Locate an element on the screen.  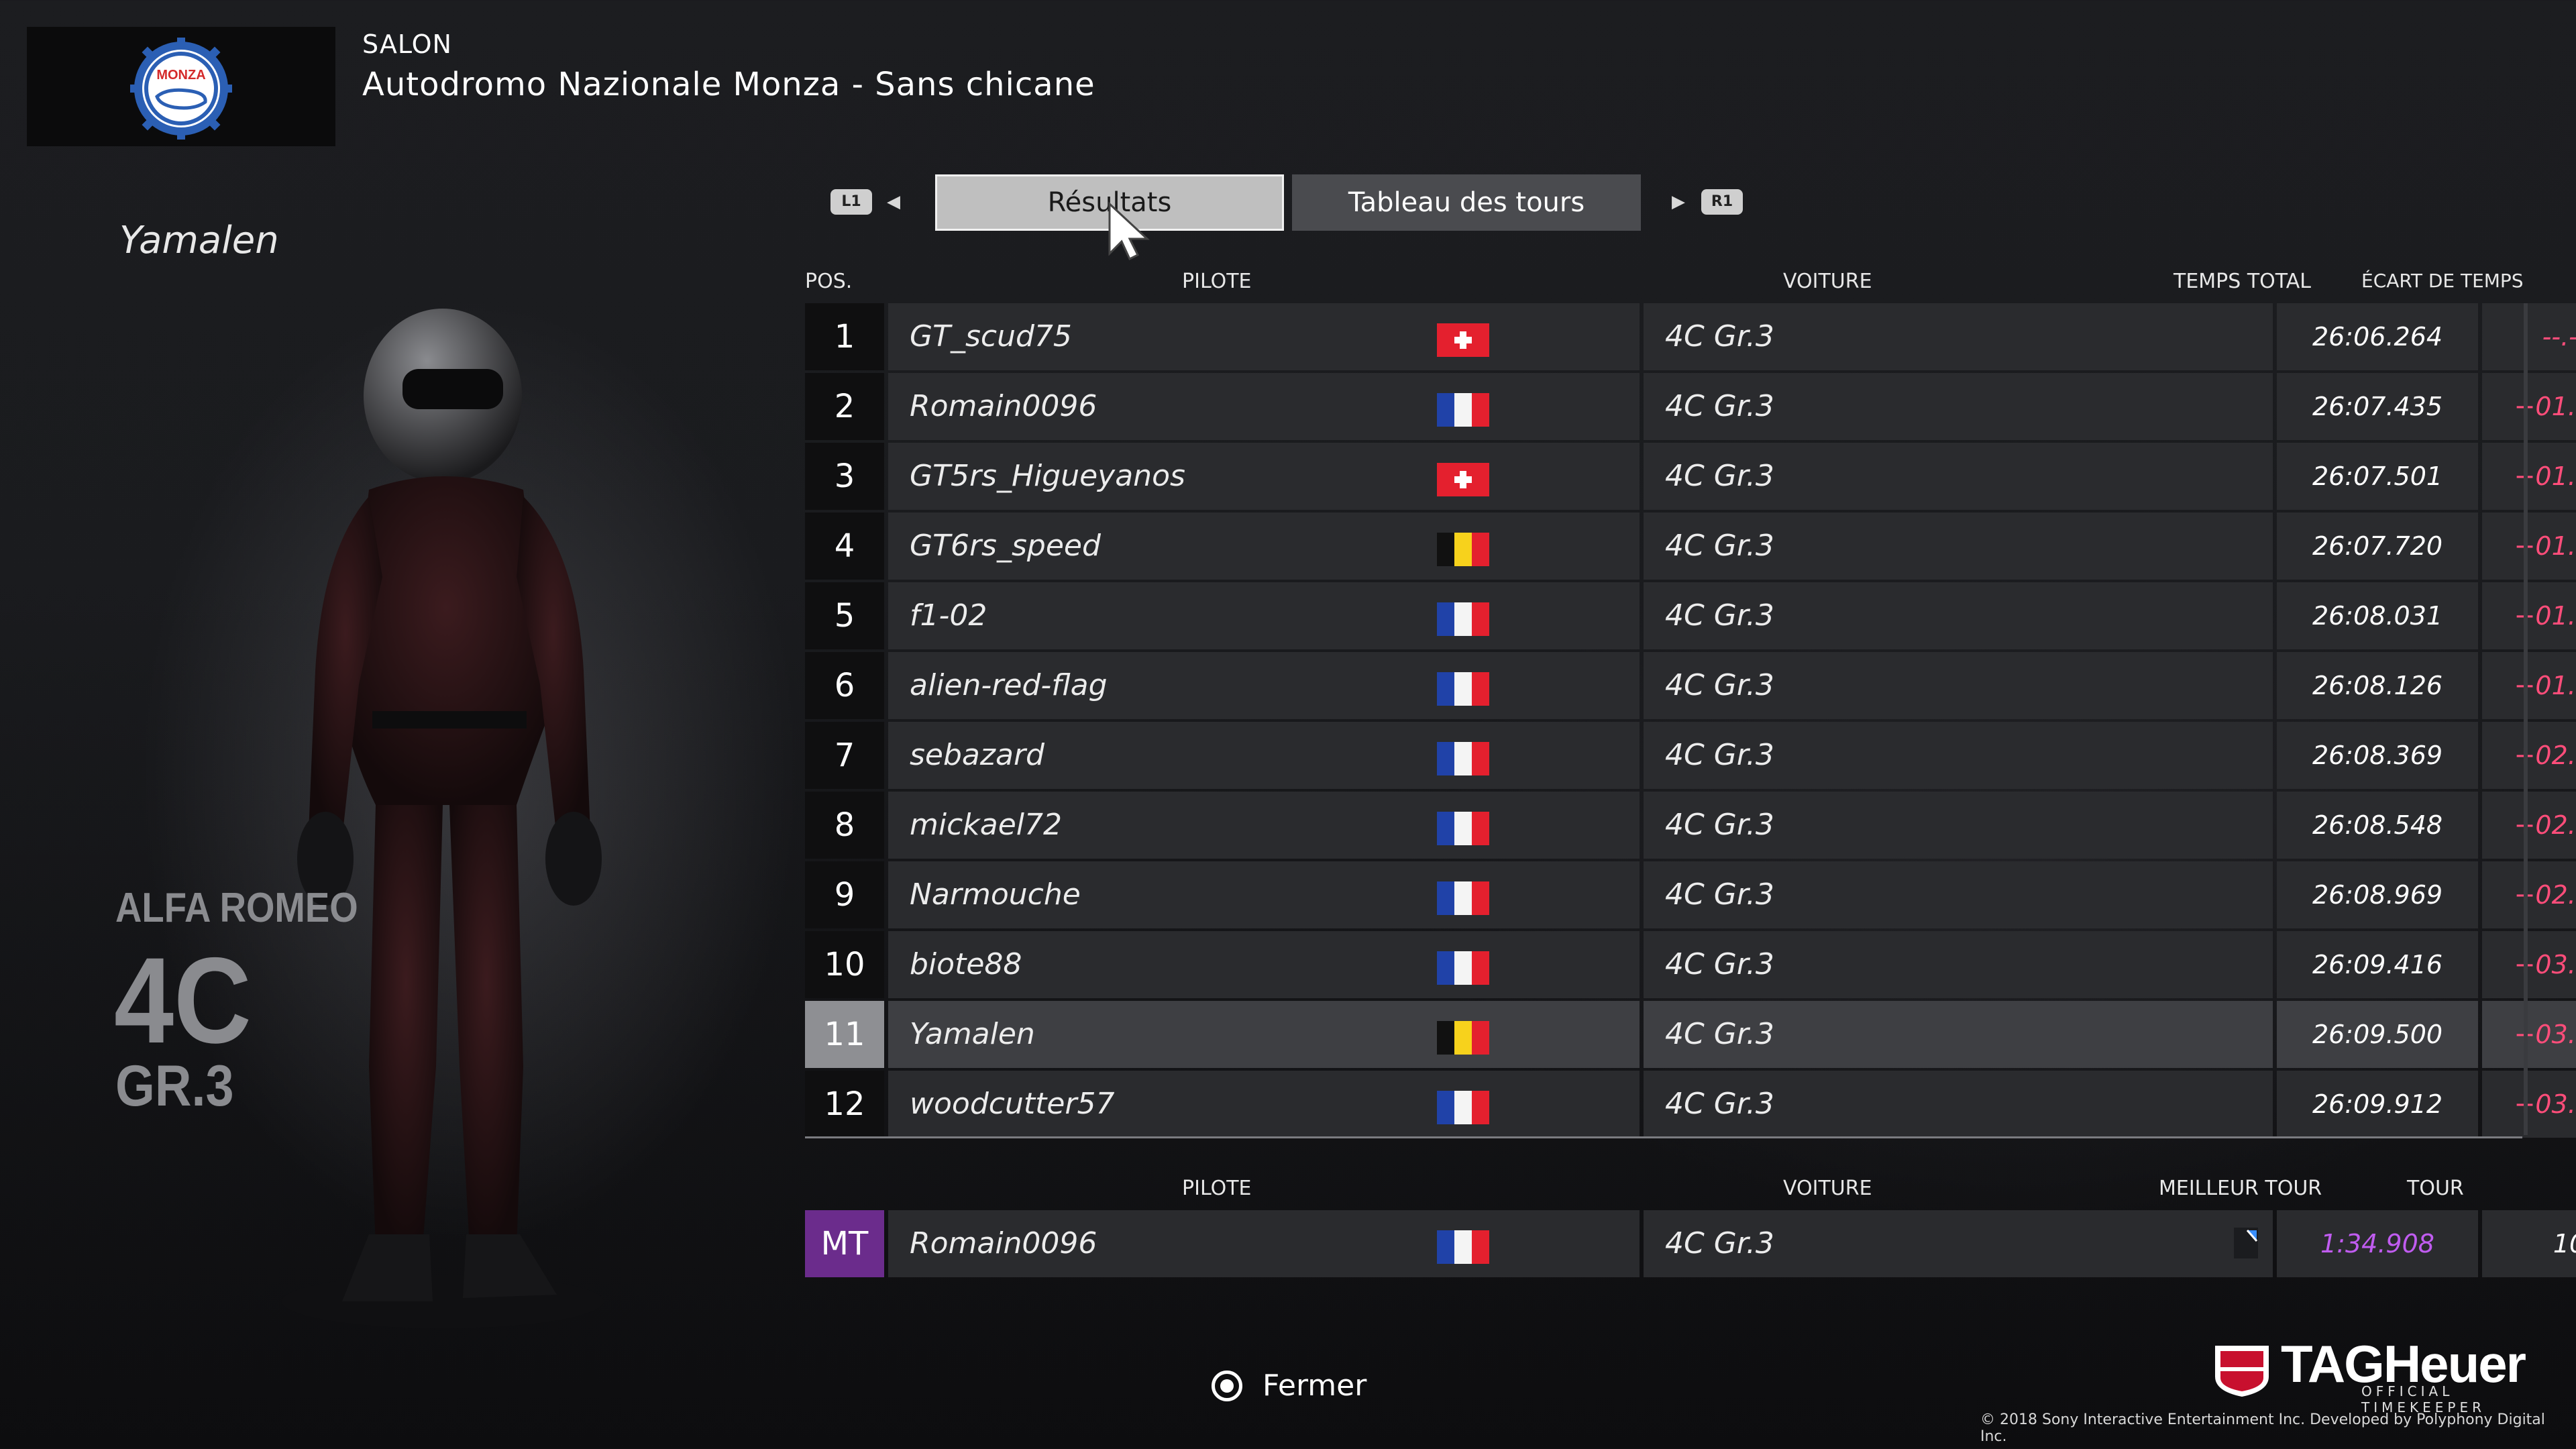
track-logo: MONZA is located at coordinates (181, 86).